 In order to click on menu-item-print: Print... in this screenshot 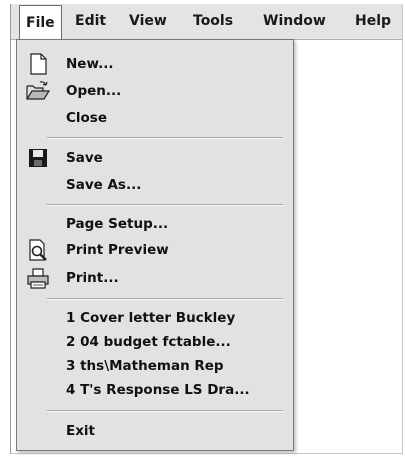, I will do `click(155, 278)`.